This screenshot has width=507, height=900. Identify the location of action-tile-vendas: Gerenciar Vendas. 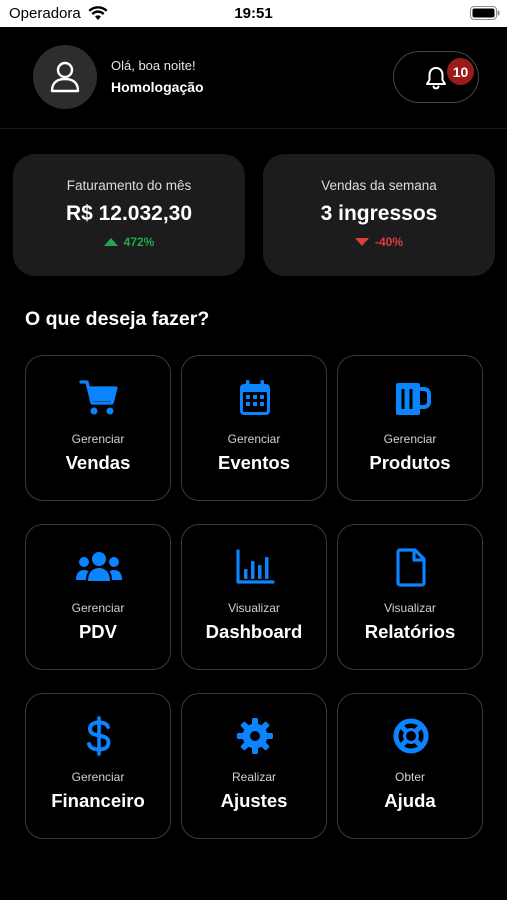
(98, 428).